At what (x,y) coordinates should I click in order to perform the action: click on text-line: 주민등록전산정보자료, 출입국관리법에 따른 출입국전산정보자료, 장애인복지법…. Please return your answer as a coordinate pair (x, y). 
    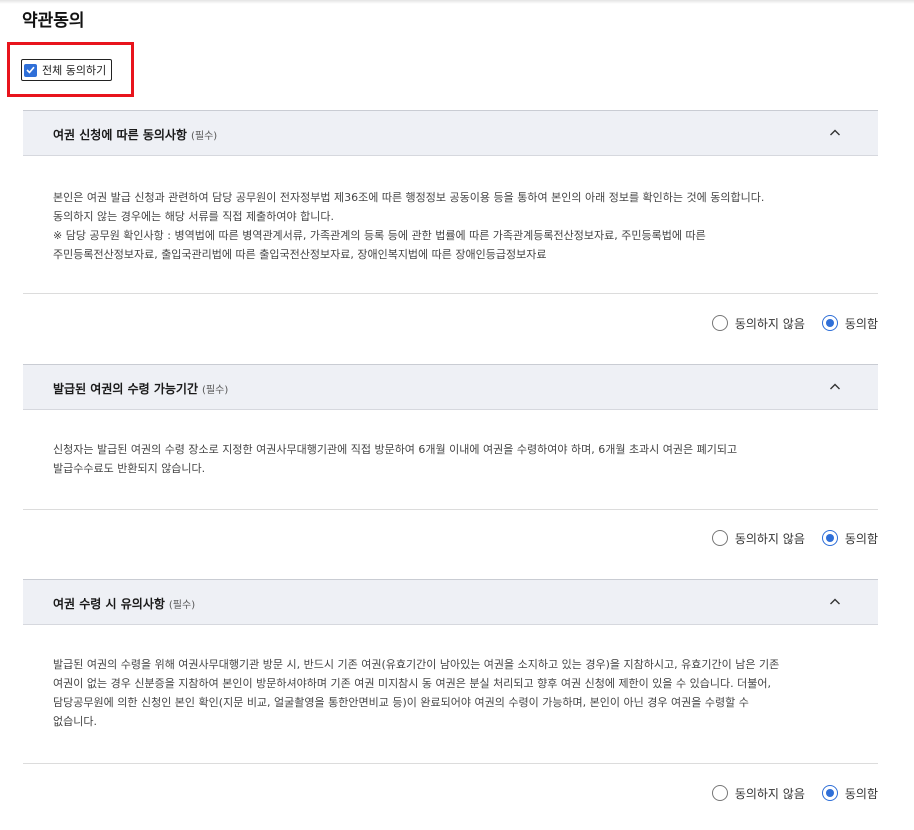
    Looking at the image, I should click on (300, 254).